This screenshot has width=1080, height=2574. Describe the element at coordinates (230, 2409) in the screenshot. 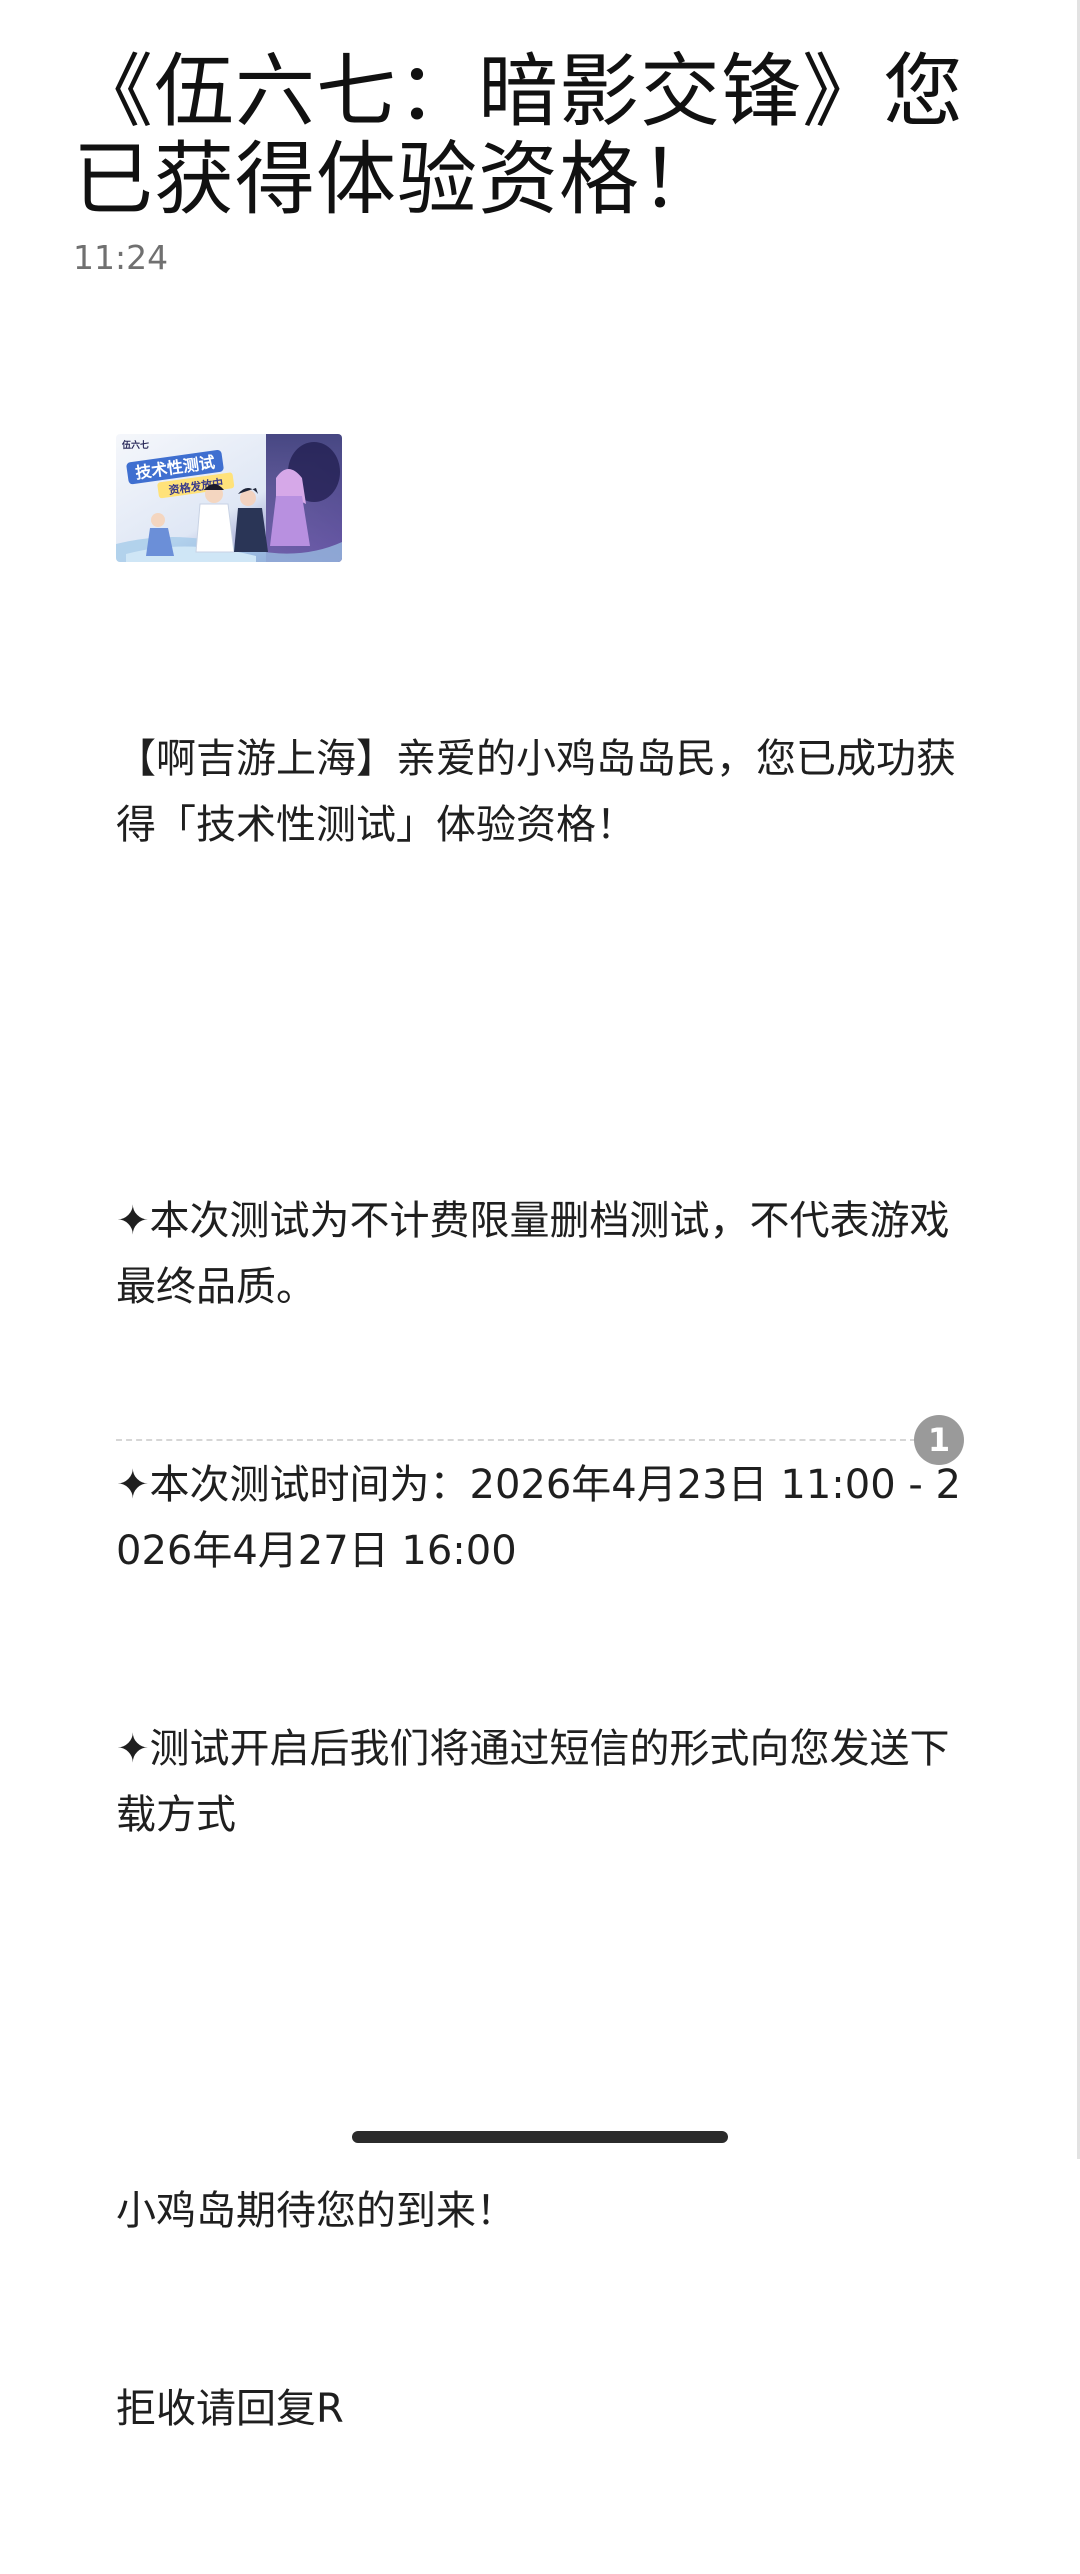

I see `message-unsubscribe: 拒收请回复R` at that location.